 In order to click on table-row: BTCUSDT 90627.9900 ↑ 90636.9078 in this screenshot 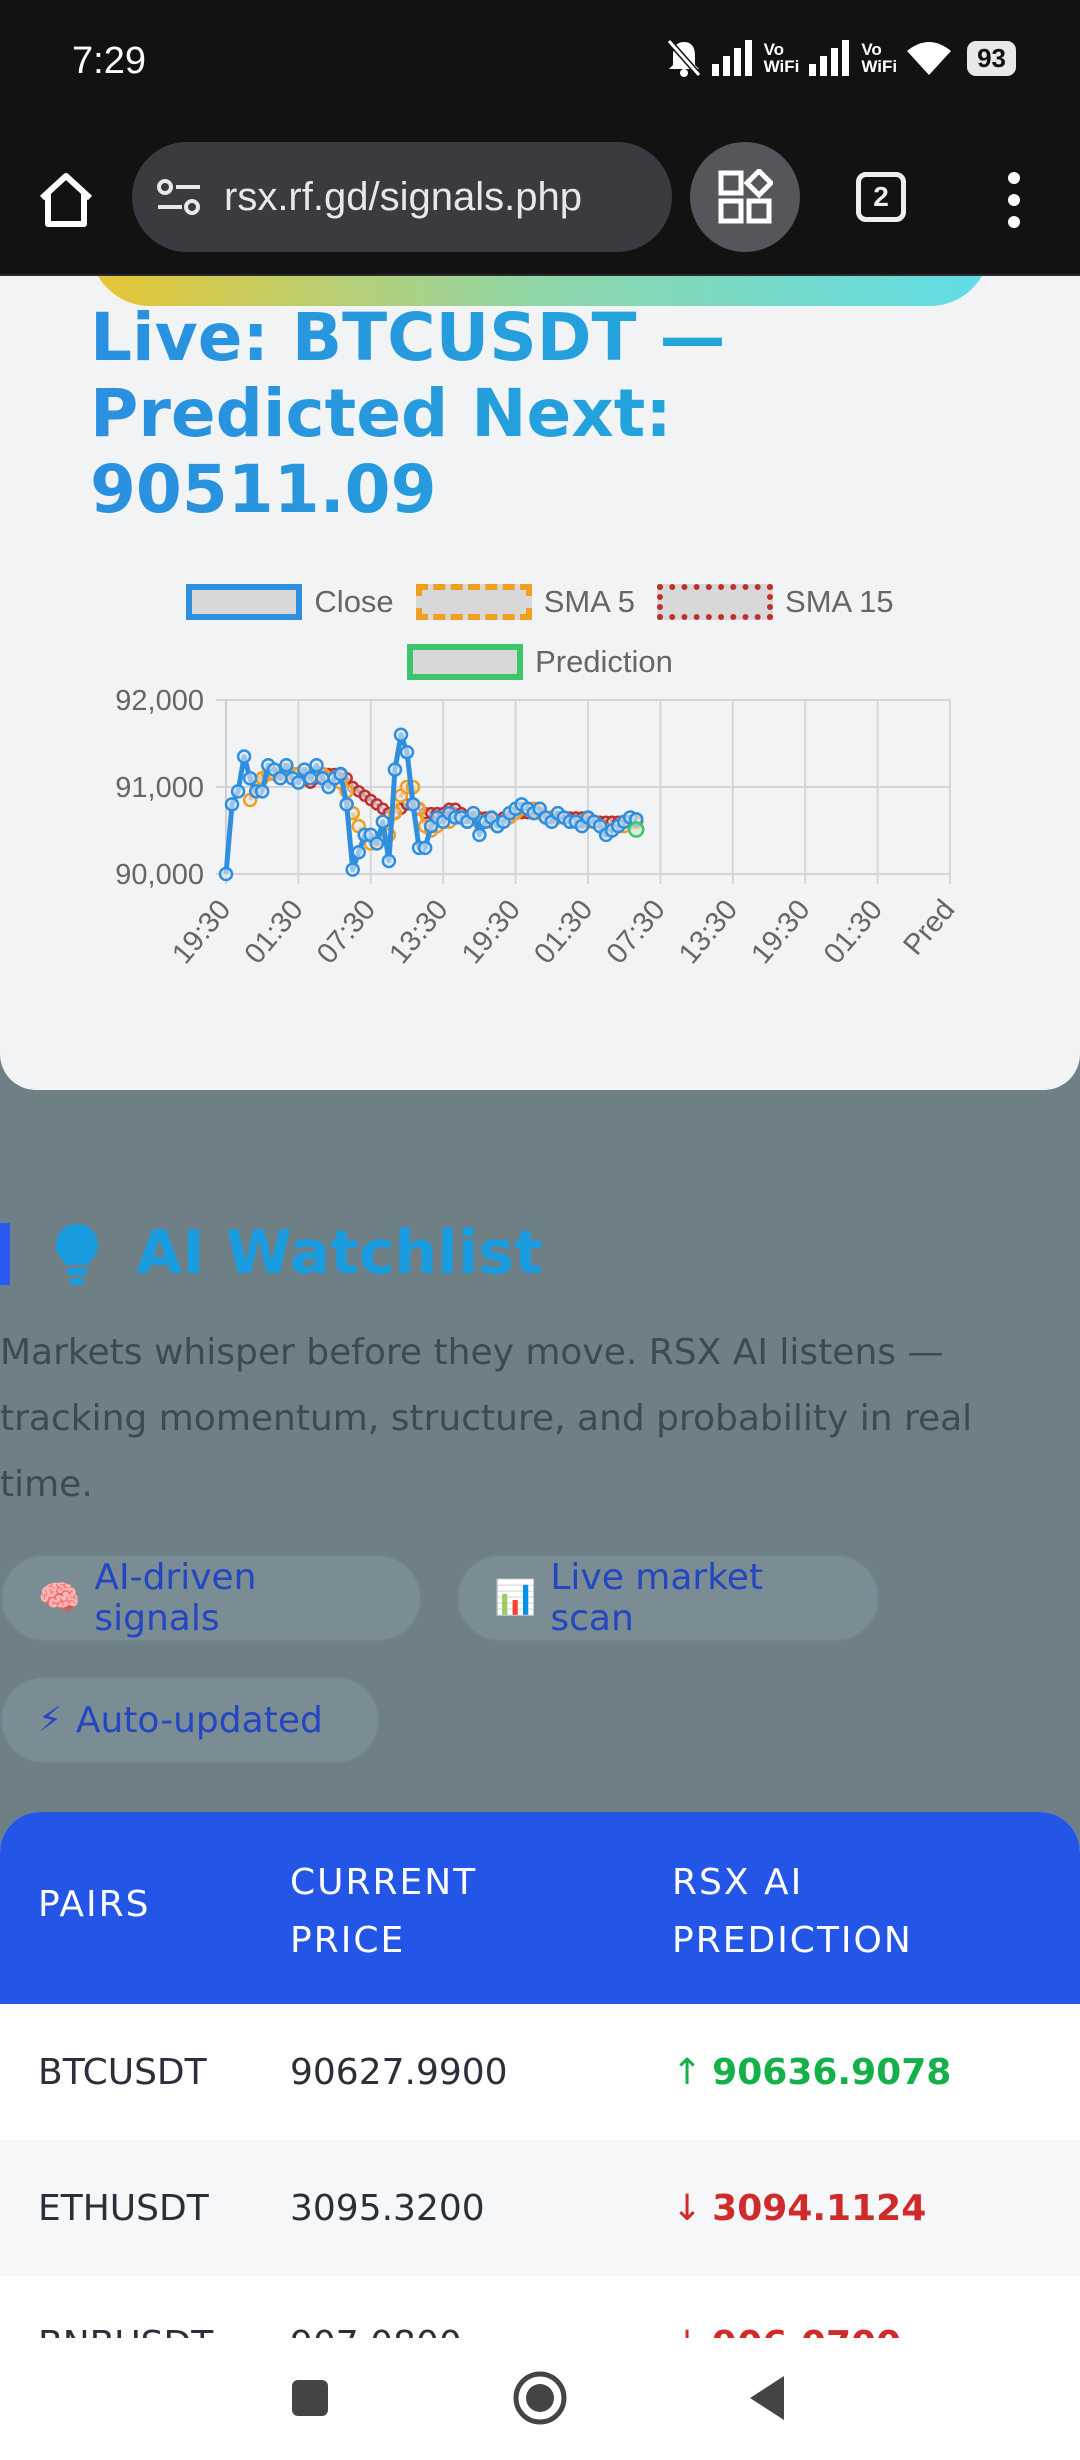, I will do `click(540, 2072)`.